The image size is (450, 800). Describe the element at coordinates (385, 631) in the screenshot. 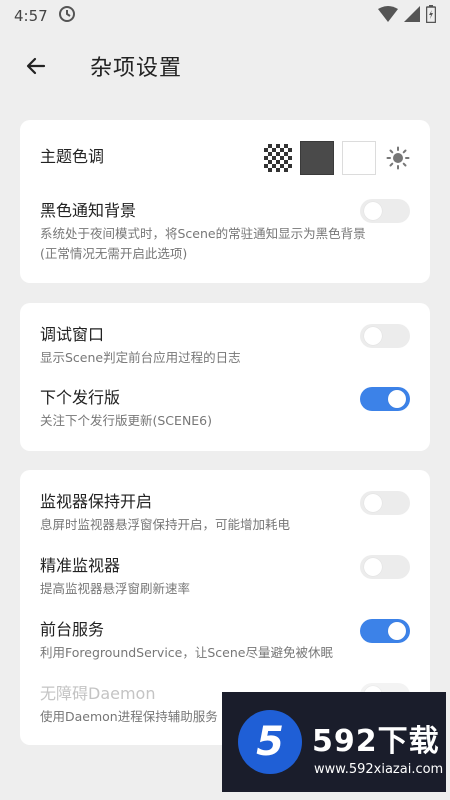

I see `foreground-service-switch` at that location.